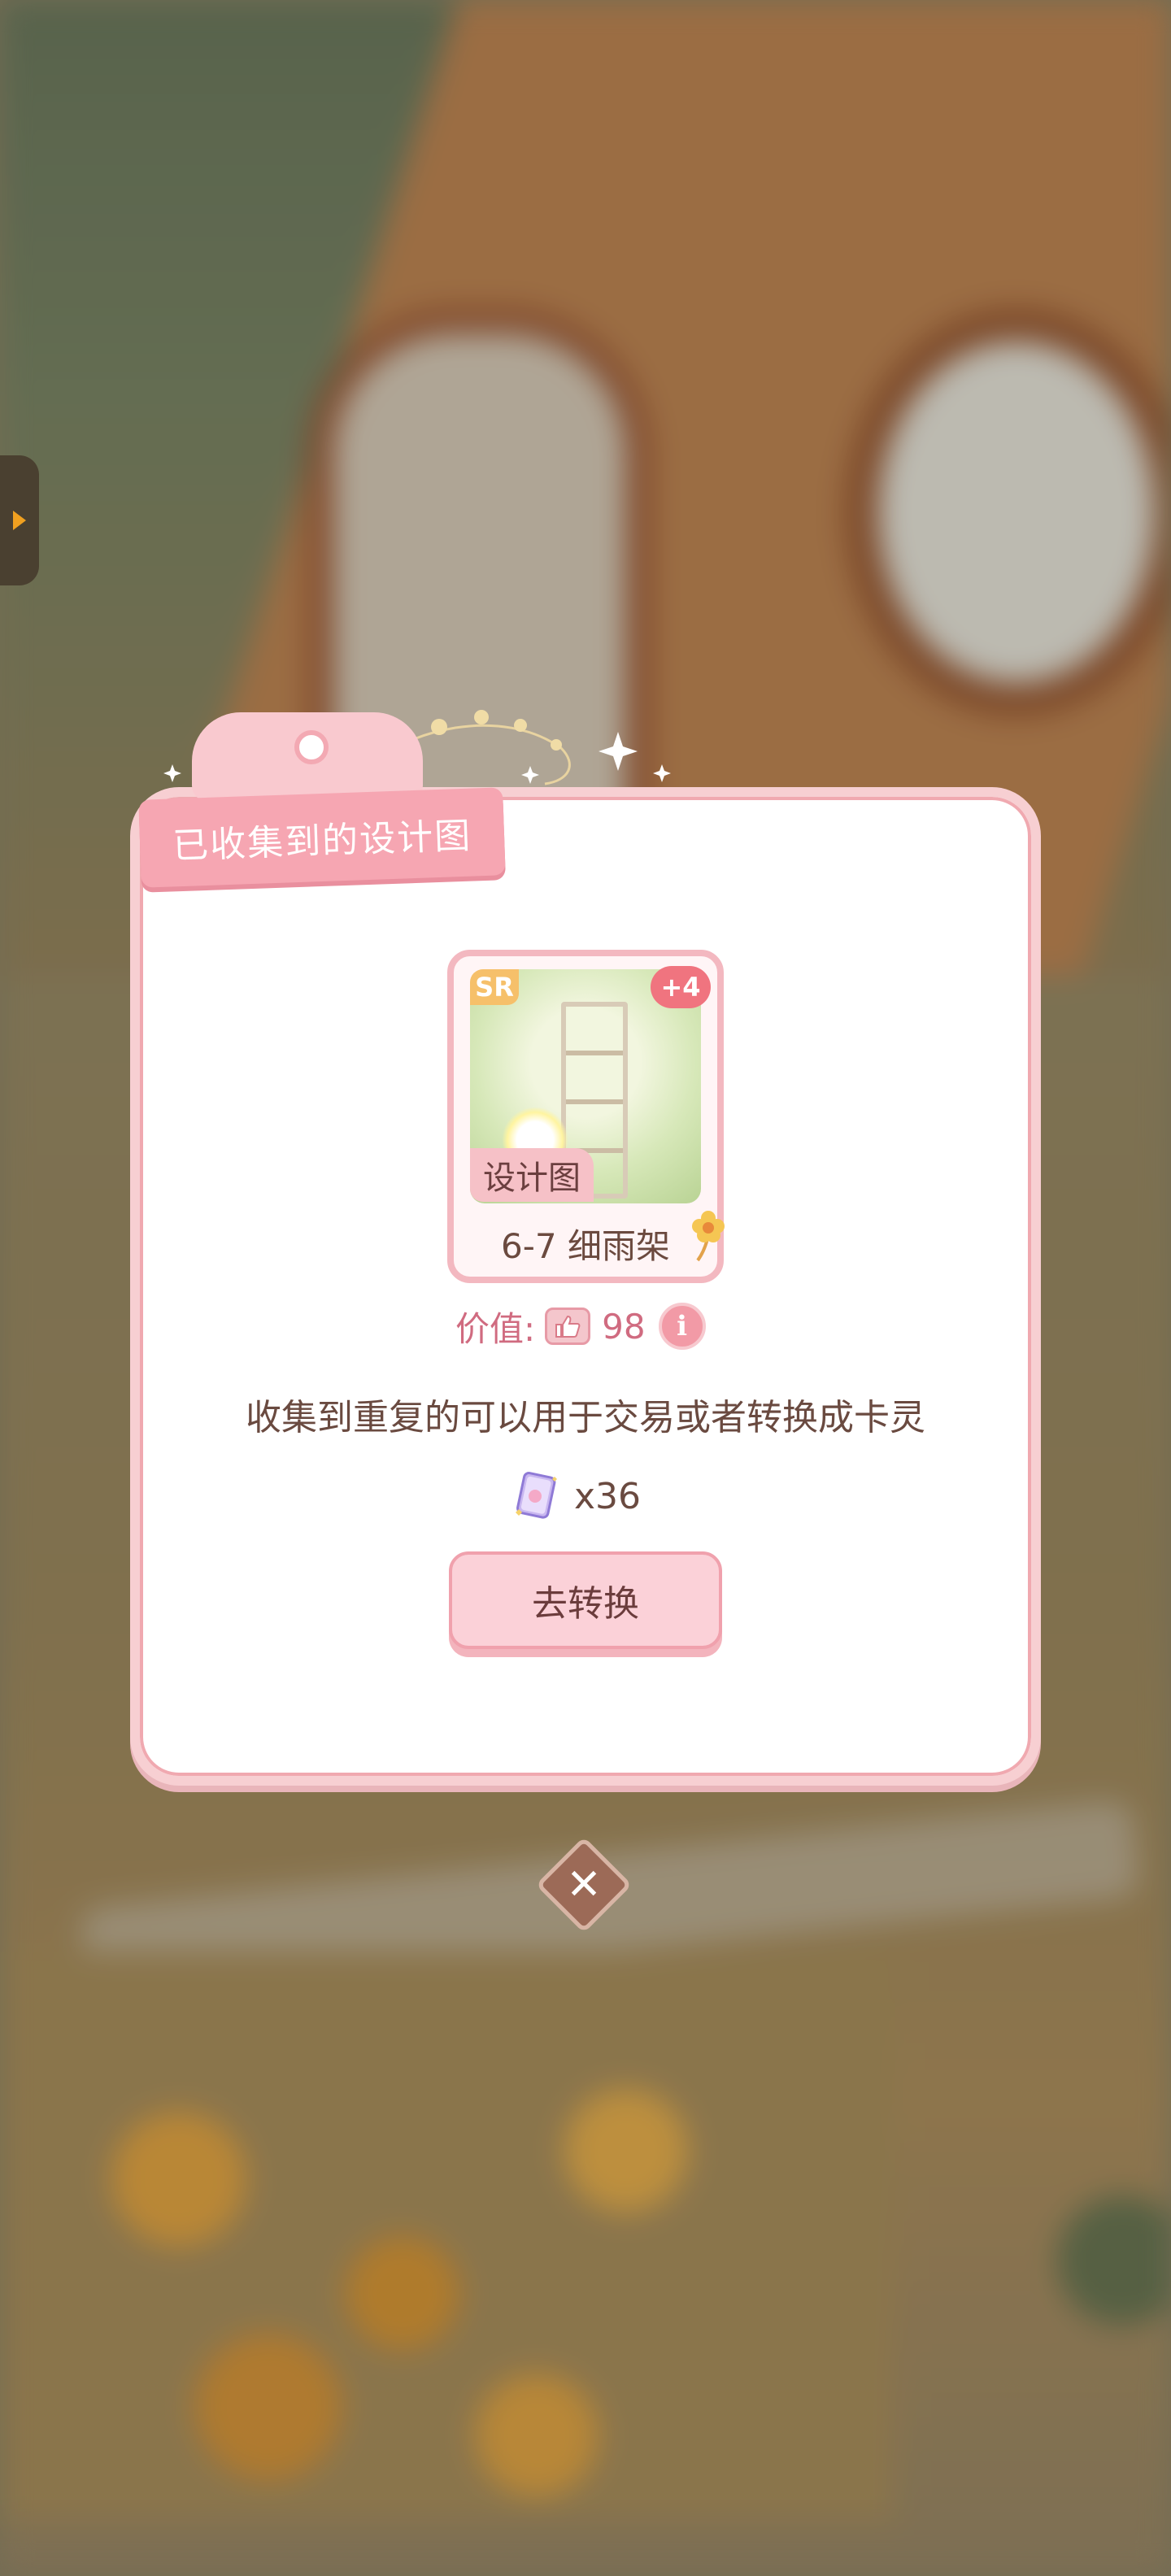 The image size is (1171, 2576). Describe the element at coordinates (585, 1600) in the screenshot. I see `convert-button: 去转换` at that location.